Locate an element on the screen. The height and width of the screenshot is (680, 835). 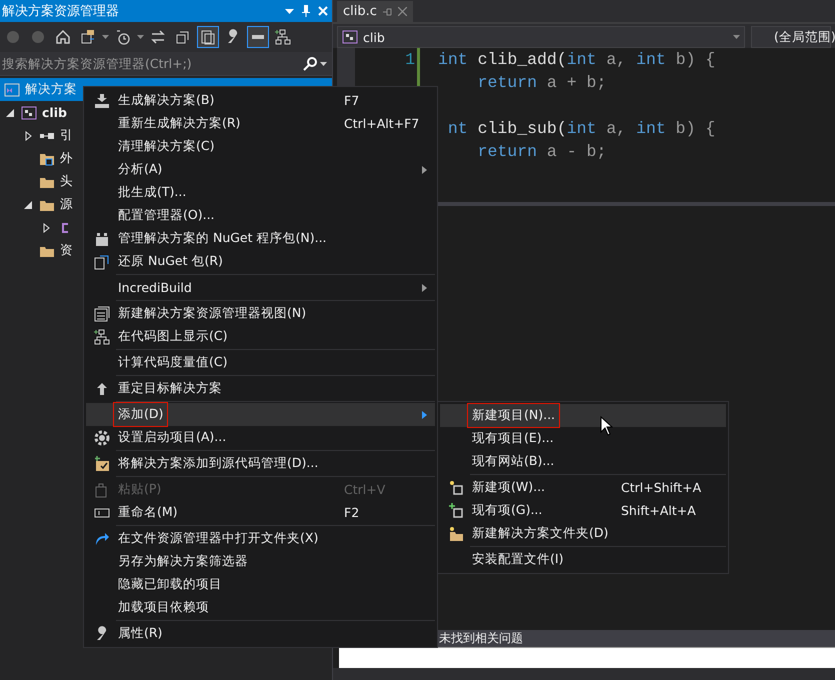
line-number: 1 is located at coordinates (410, 59).